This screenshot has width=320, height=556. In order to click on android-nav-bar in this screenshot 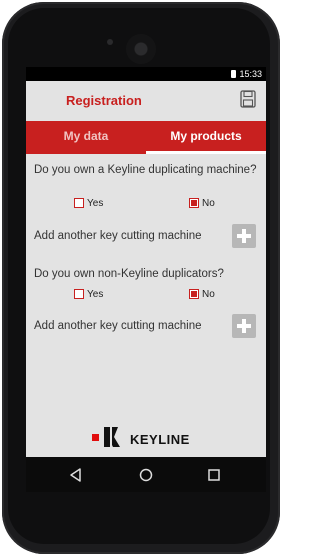, I will do `click(146, 474)`.